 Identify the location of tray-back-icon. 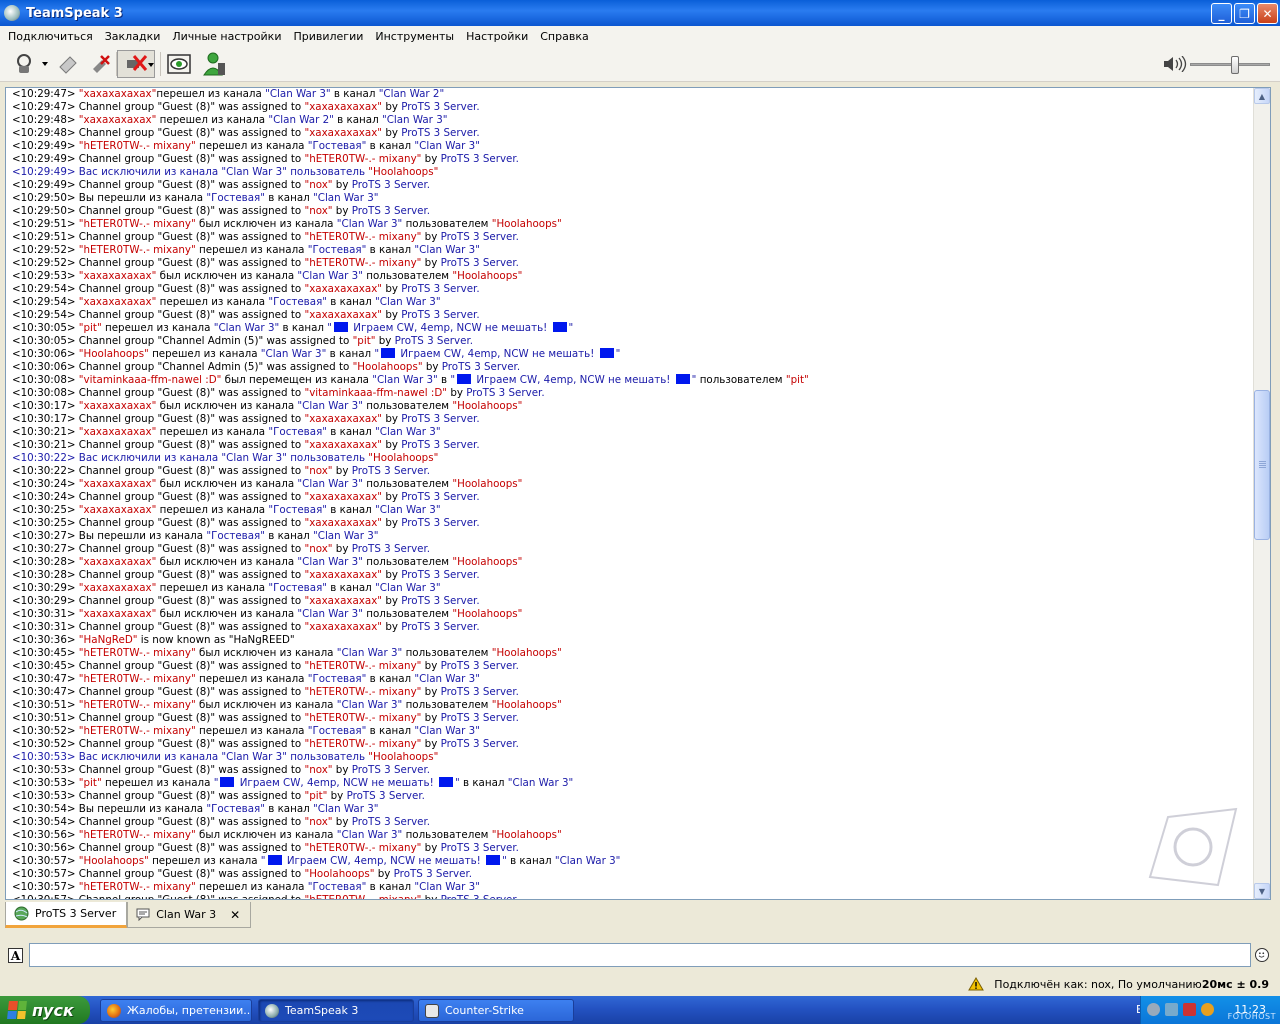
(1153, 1009).